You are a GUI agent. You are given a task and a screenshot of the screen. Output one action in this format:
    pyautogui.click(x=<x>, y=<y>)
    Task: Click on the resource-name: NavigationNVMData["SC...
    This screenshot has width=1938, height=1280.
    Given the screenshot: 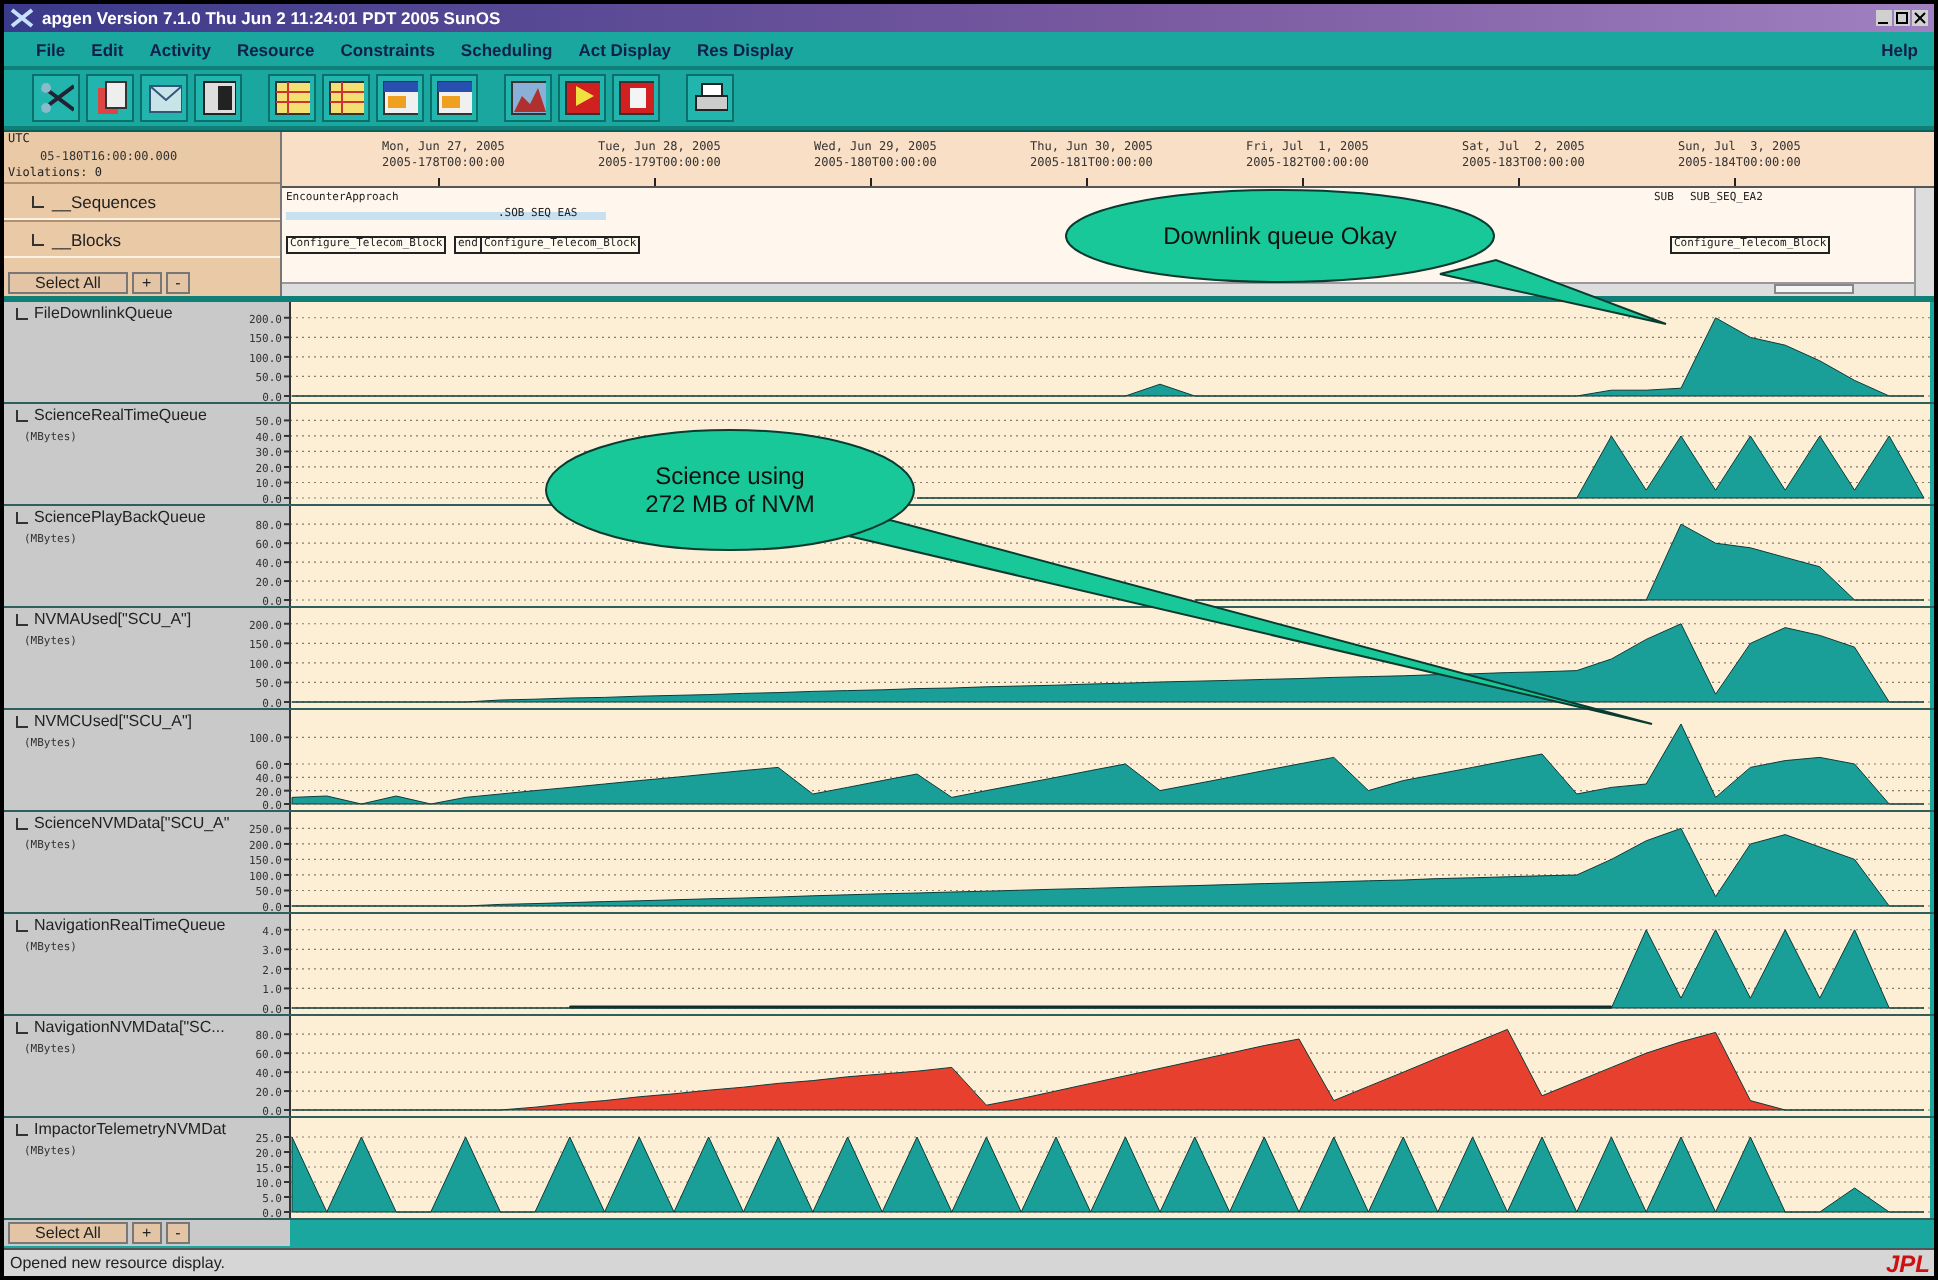 What is the action you would take?
    pyautogui.click(x=129, y=1027)
    